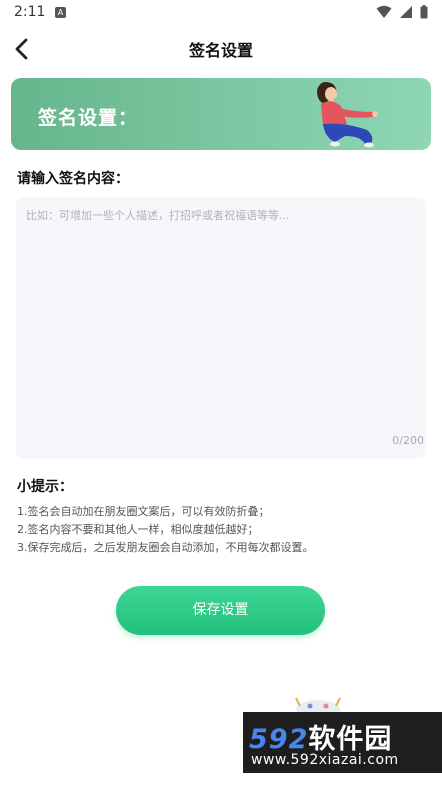 Image resolution: width=442 pixels, height=787 pixels. Describe the element at coordinates (60, 12) in the screenshot. I see `notification-icon: A` at that location.